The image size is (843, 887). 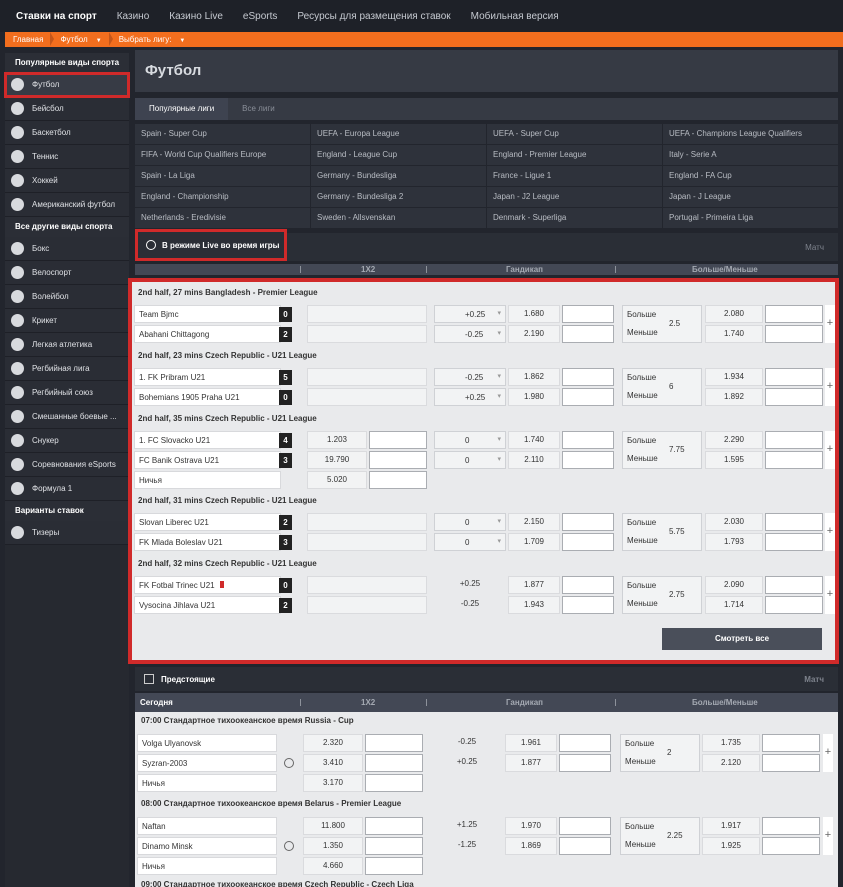 What do you see at coordinates (67, 321) in the screenshot?
I see `sidebar-item-other-3: Крикет` at bounding box center [67, 321].